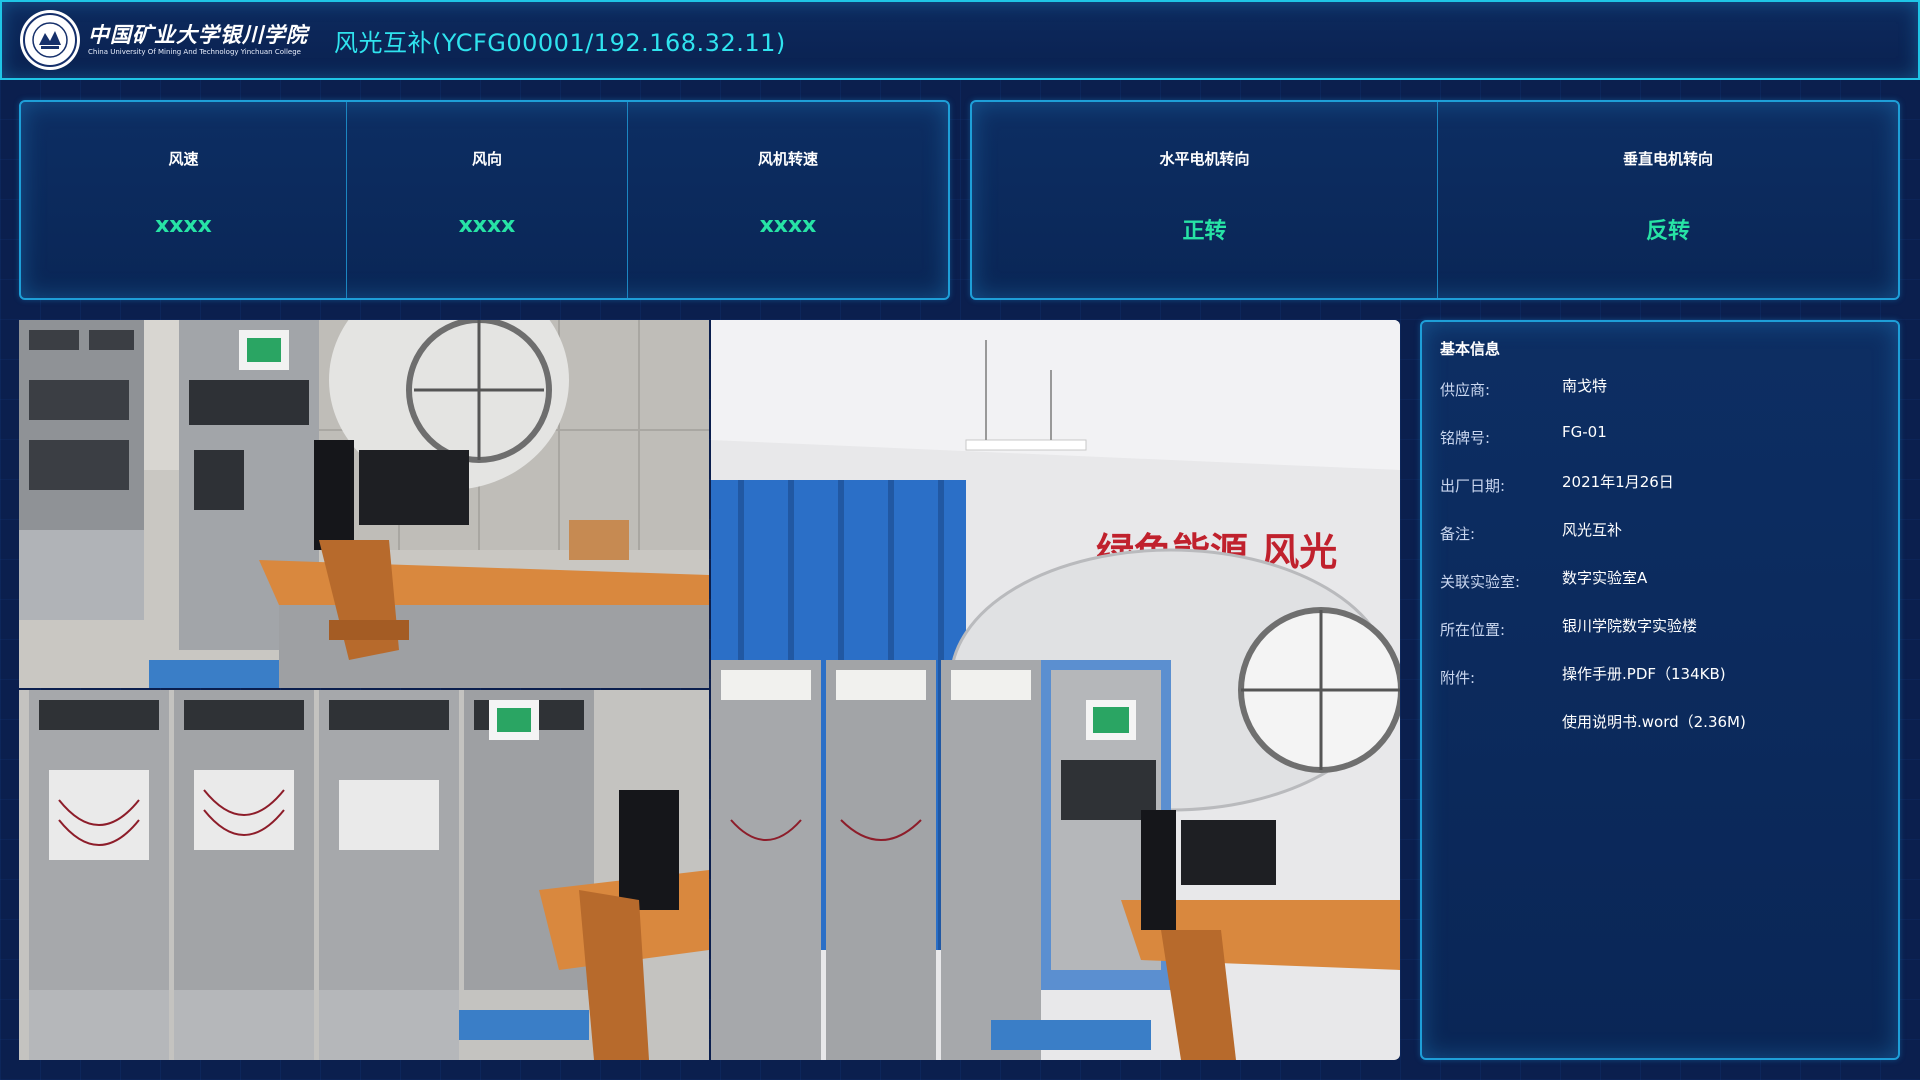 Image resolution: width=1920 pixels, height=1080 pixels. I want to click on metric-value: 正转, so click(1204, 231).